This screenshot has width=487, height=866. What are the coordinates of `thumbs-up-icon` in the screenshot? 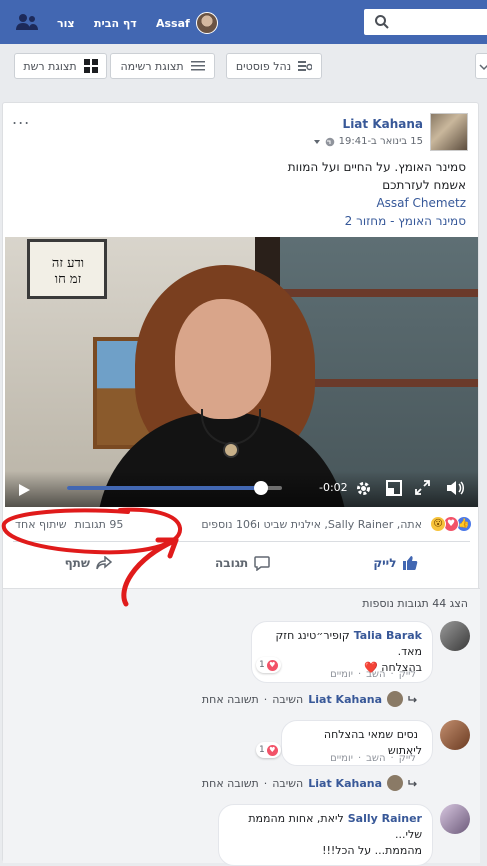 It's located at (410, 563).